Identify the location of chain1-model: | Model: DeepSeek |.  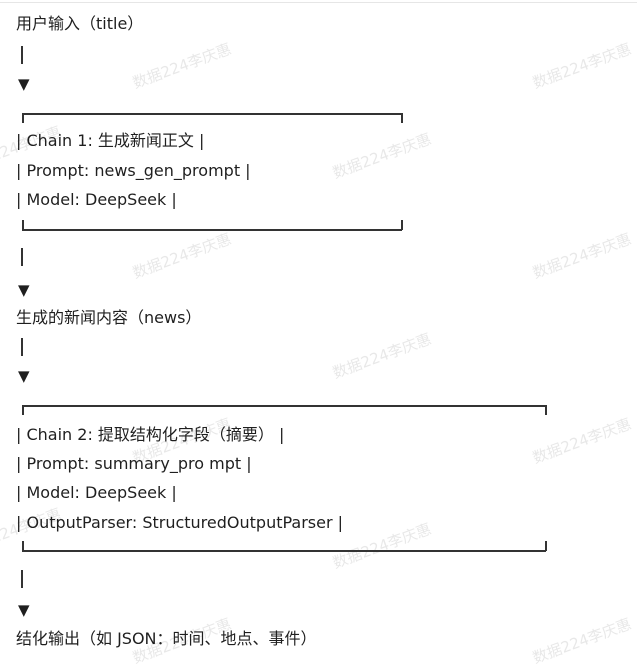
(96, 199).